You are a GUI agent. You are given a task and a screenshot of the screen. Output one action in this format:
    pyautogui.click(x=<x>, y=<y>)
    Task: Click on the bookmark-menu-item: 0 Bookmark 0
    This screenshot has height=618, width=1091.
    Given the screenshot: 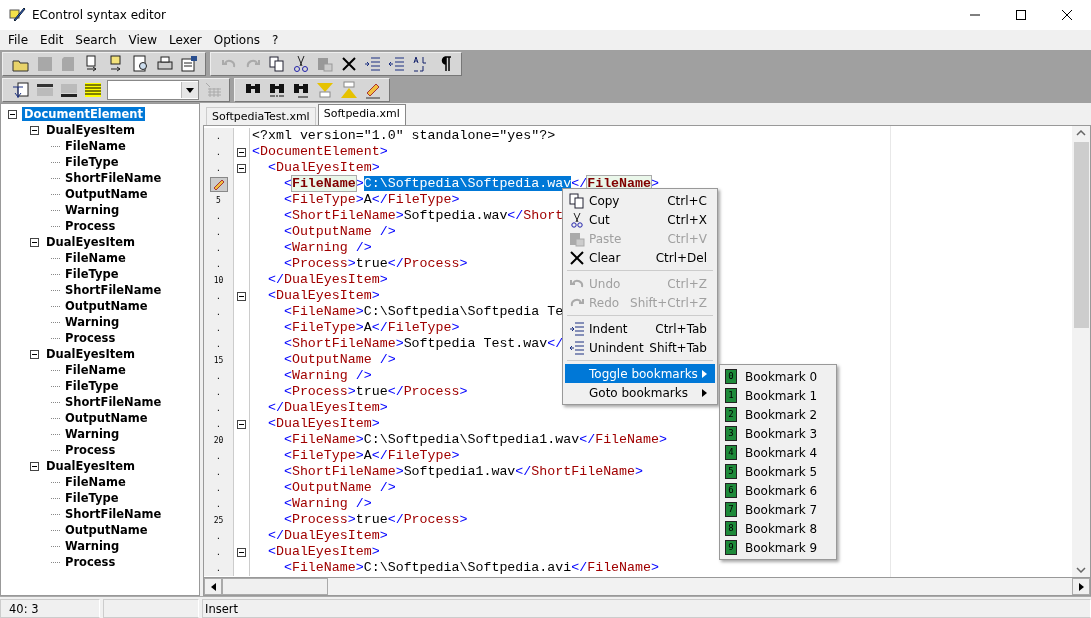 What is the action you would take?
    pyautogui.click(x=778, y=376)
    